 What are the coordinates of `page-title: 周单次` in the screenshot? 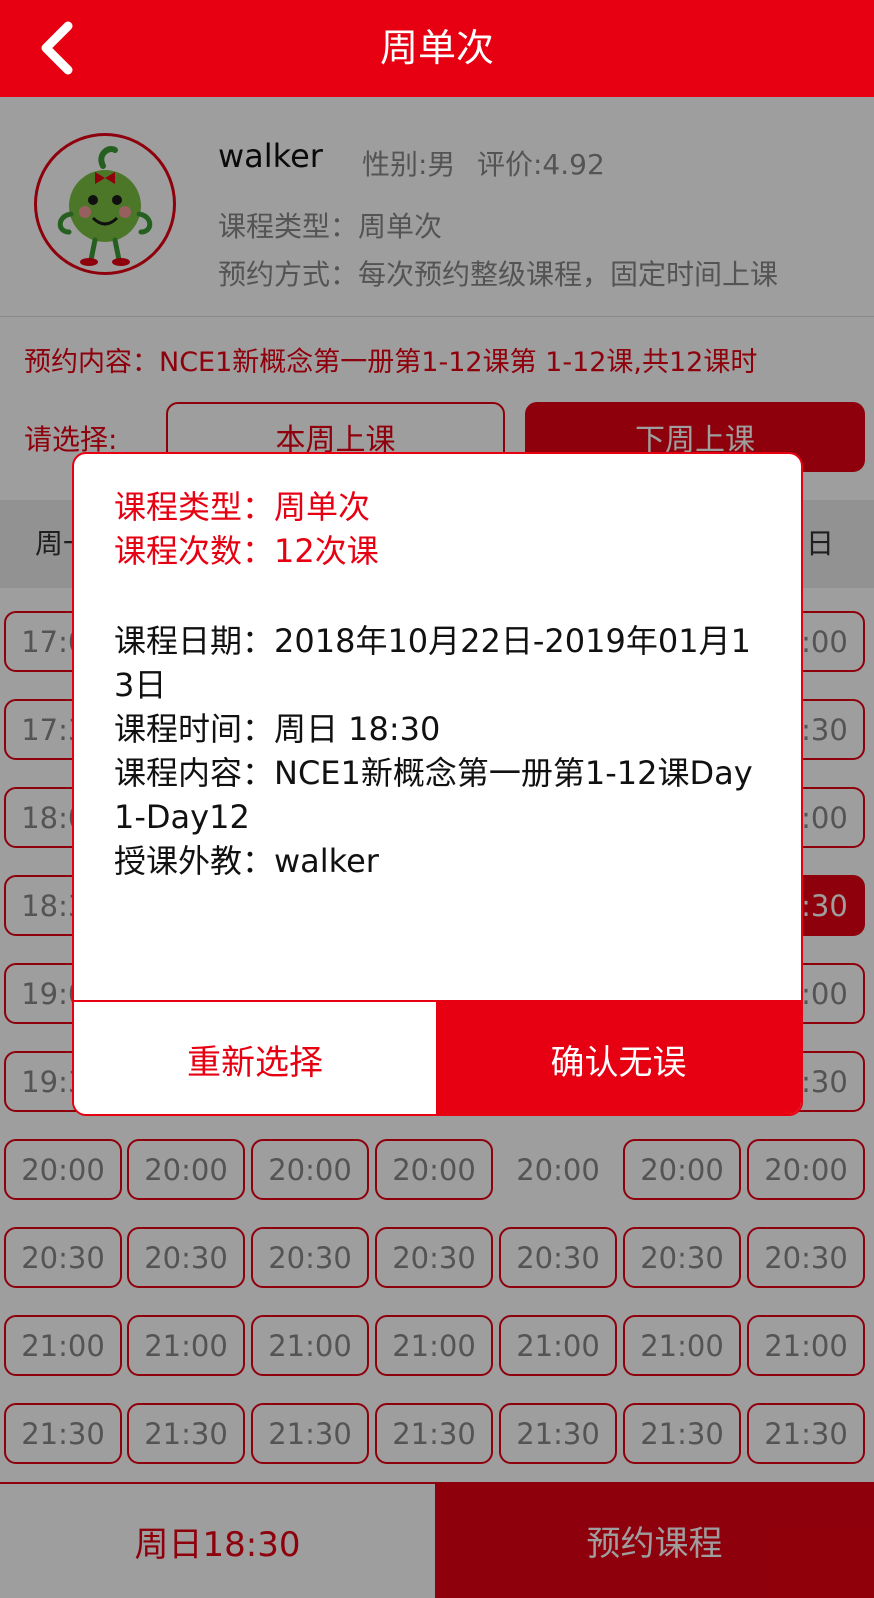 It's located at (436, 48).